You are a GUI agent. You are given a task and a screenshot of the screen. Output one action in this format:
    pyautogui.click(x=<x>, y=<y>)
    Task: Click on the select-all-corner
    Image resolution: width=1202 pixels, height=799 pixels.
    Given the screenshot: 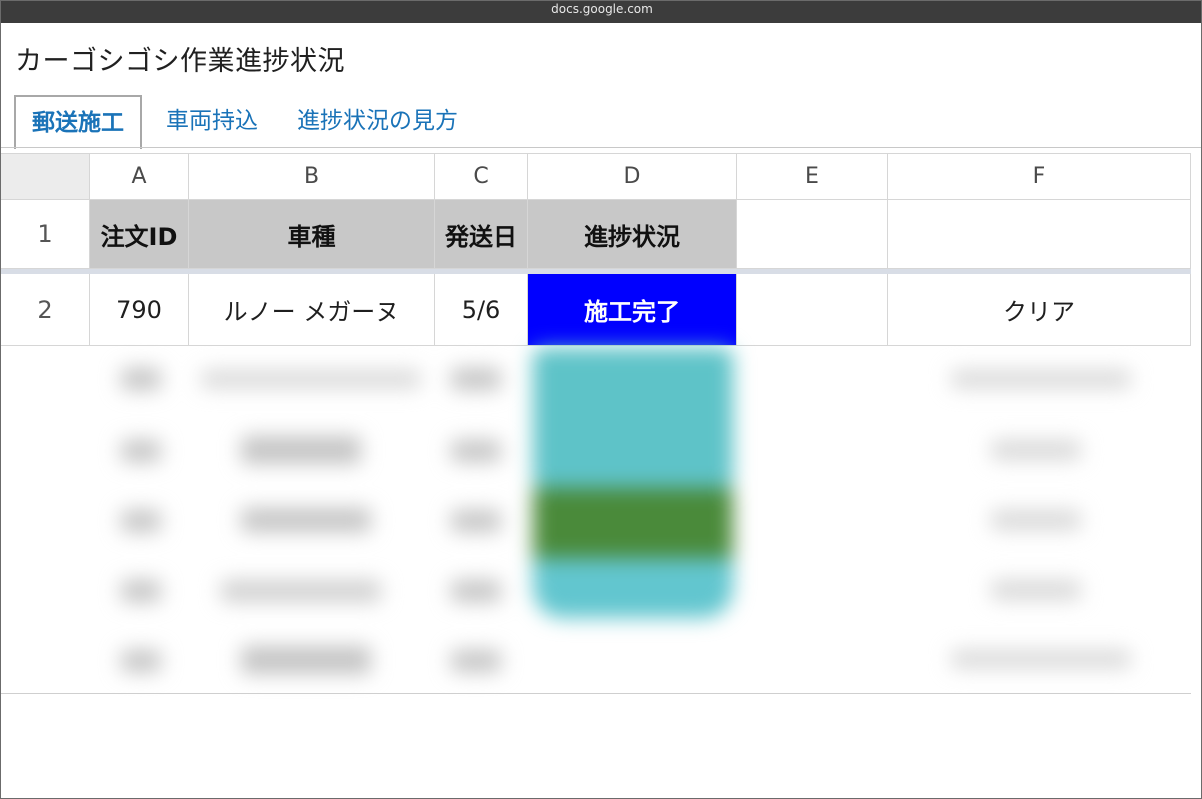 What is the action you would take?
    pyautogui.click(x=45, y=176)
    